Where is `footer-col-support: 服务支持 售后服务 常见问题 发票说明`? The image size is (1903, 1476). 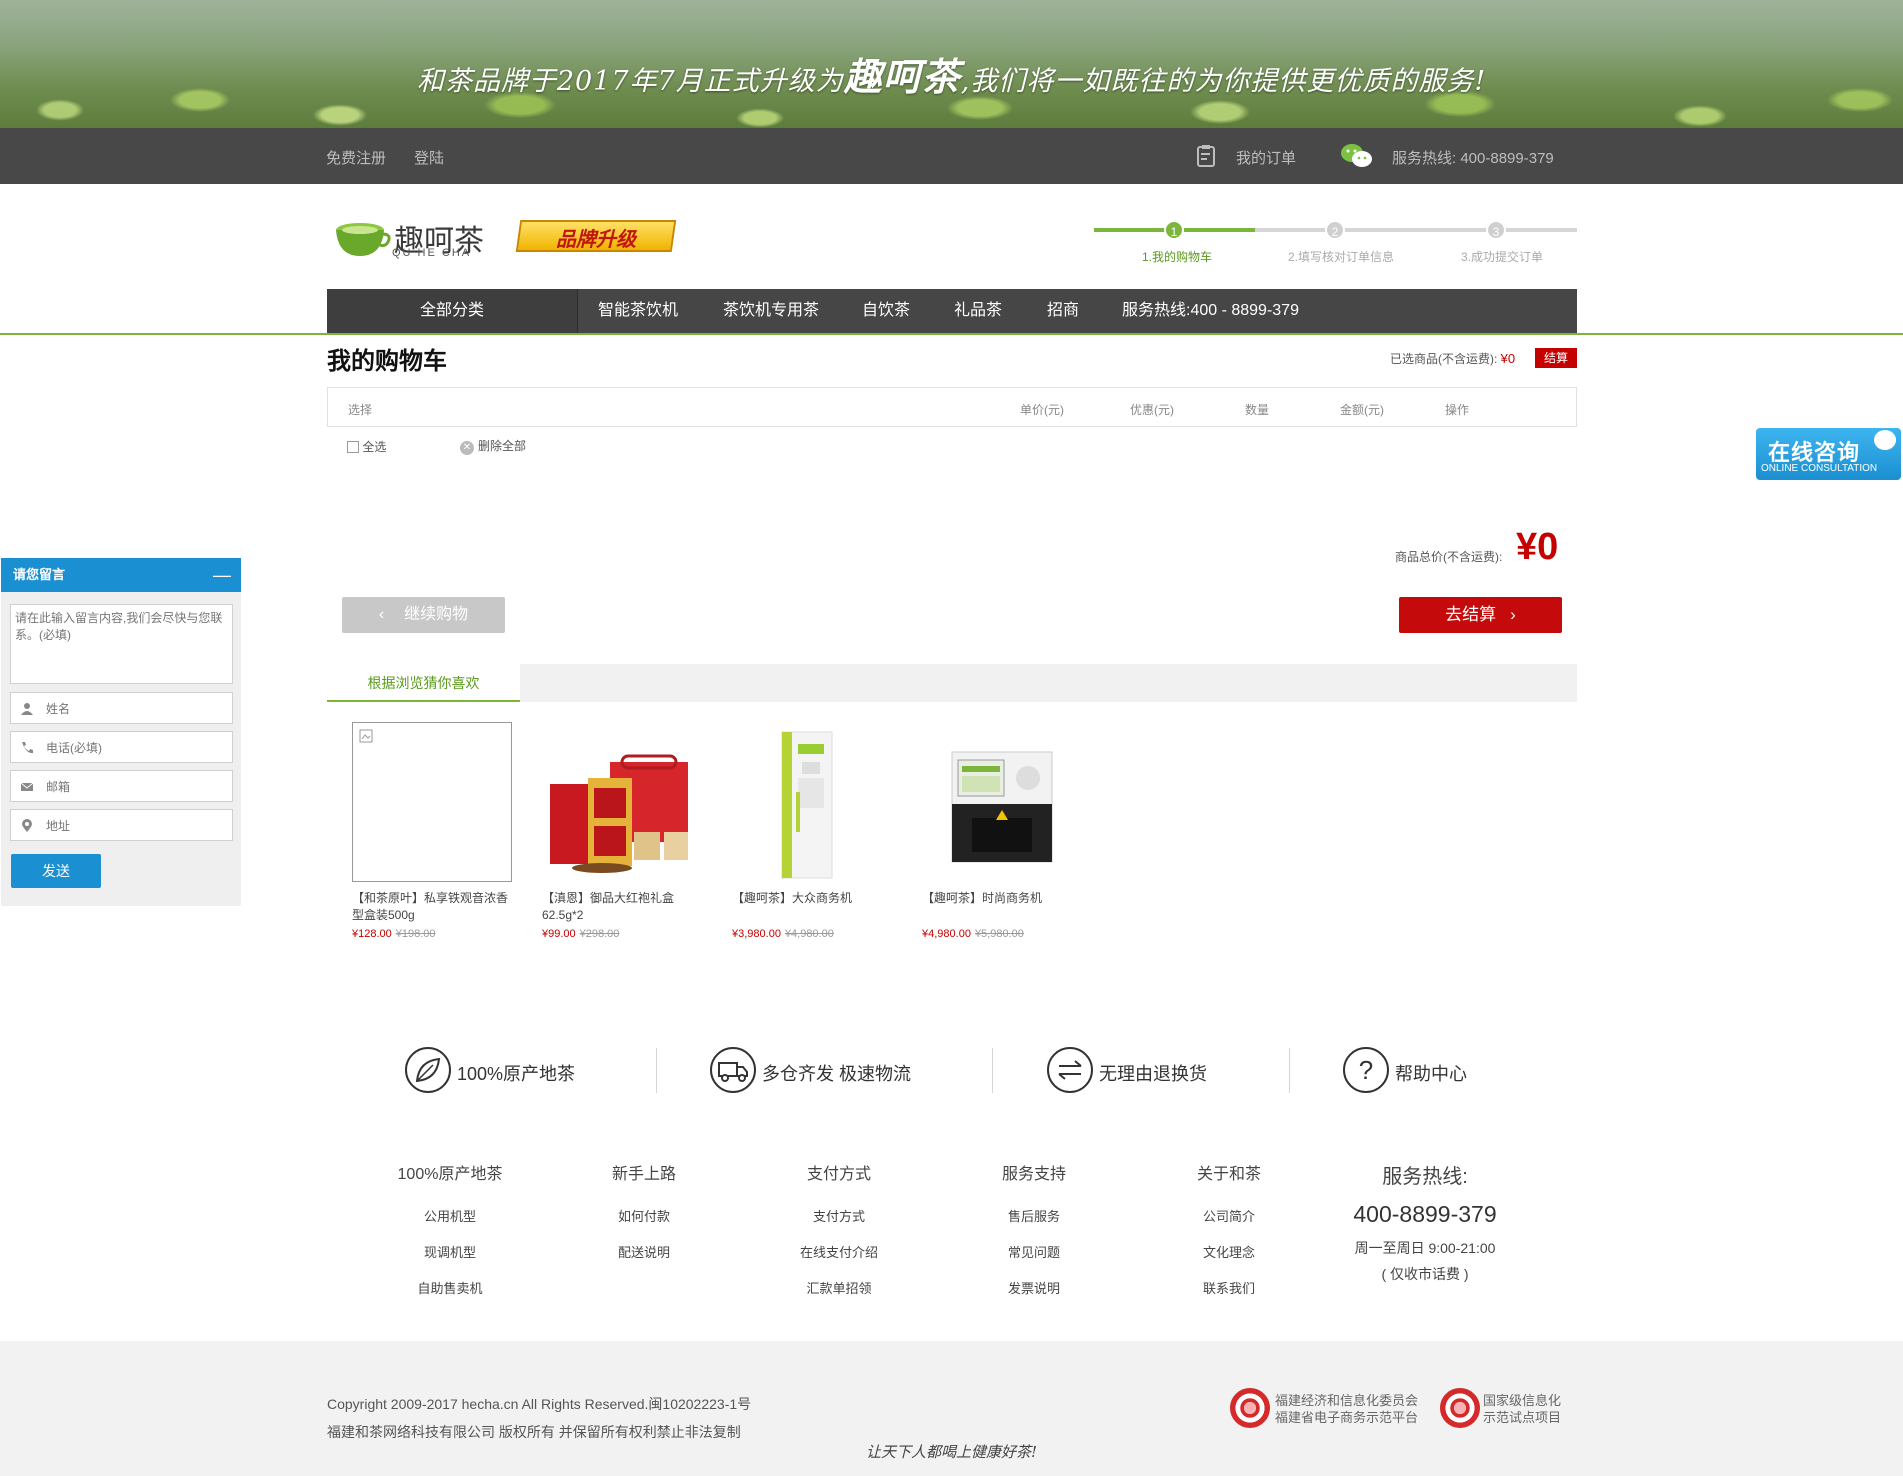
footer-col-support: 服务支持 售后服务 常见问题 发票说明 is located at coordinates (1034, 1237).